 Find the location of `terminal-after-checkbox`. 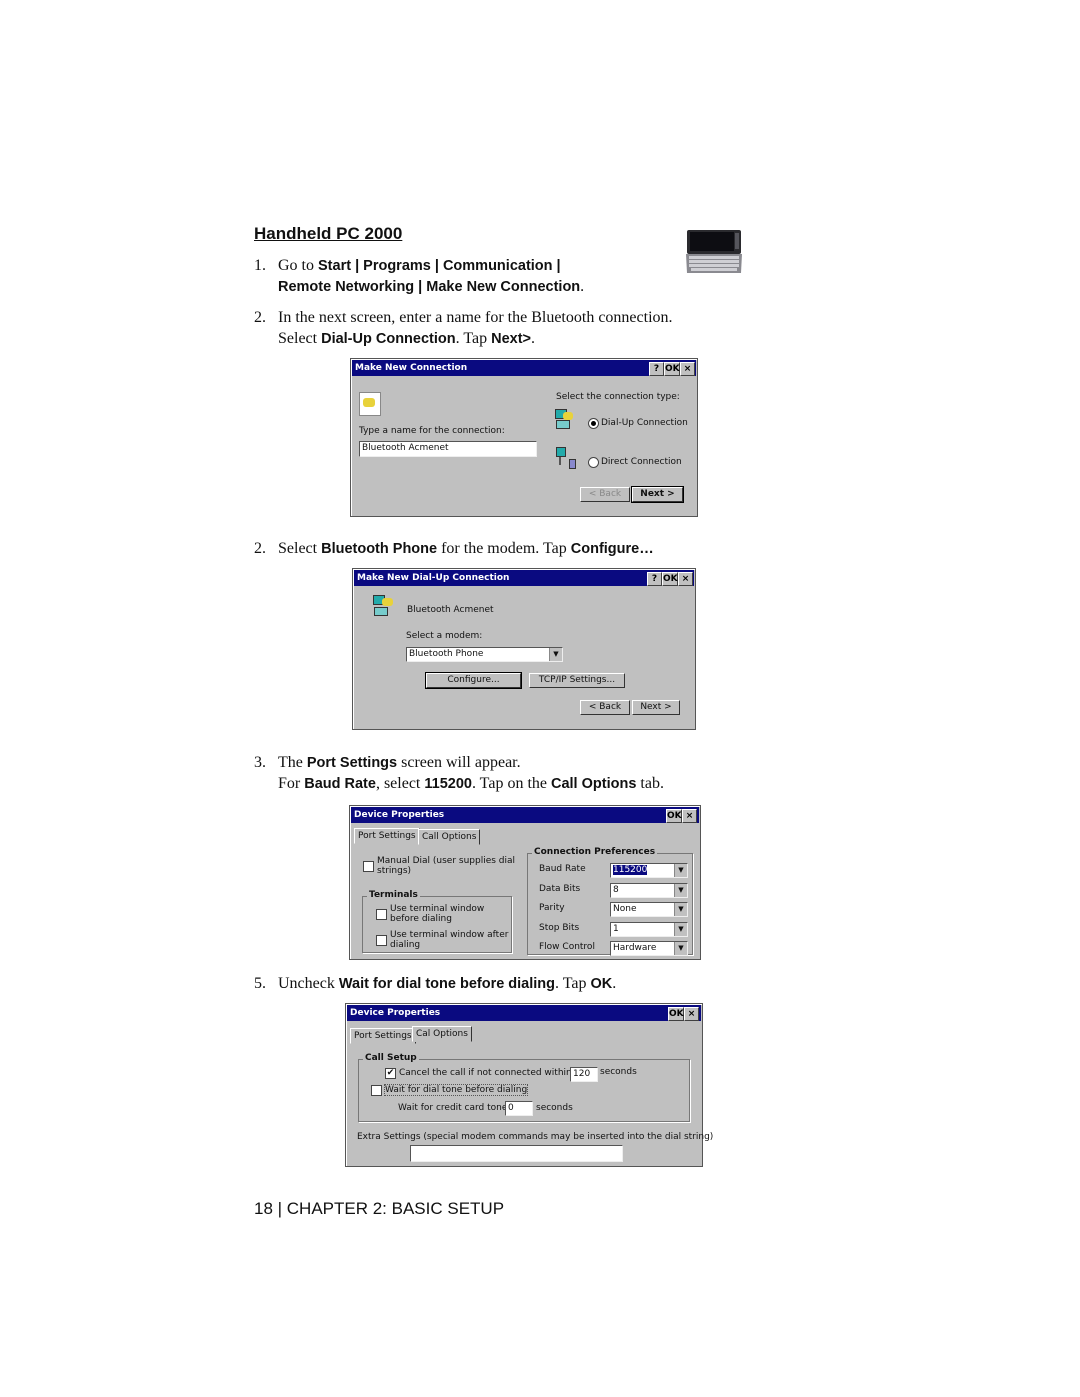

terminal-after-checkbox is located at coordinates (381, 940).